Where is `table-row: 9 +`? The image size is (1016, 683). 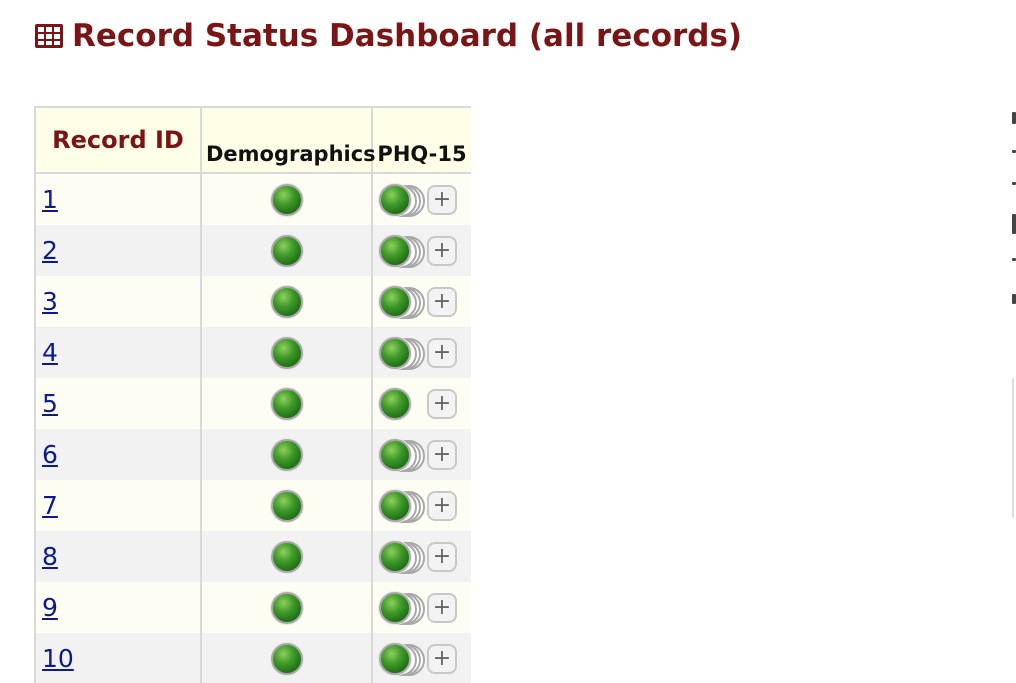
table-row: 9 + is located at coordinates (252, 607).